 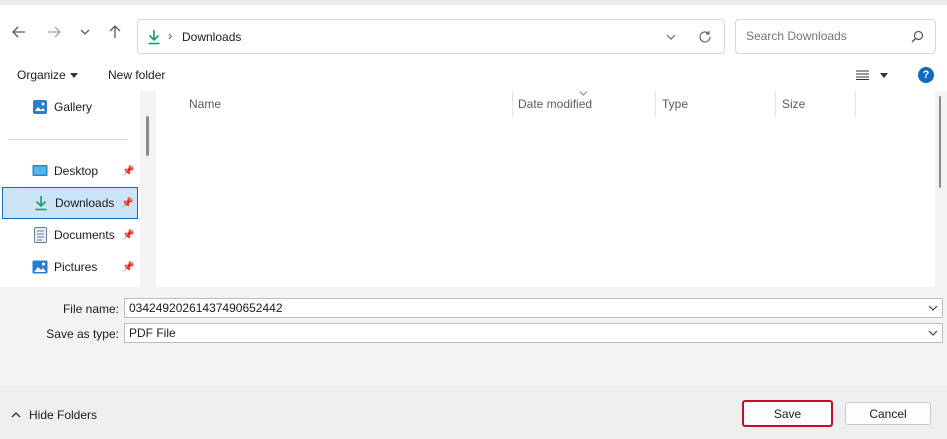 What do you see at coordinates (40, 107) in the screenshot?
I see `gallery-icon` at bounding box center [40, 107].